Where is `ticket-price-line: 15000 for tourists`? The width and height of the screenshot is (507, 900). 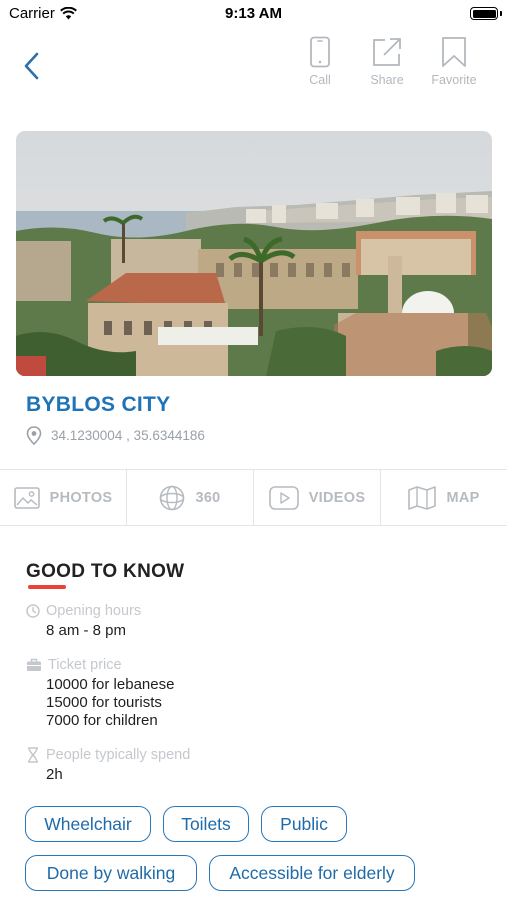 ticket-price-line: 15000 for tourists is located at coordinates (104, 702).